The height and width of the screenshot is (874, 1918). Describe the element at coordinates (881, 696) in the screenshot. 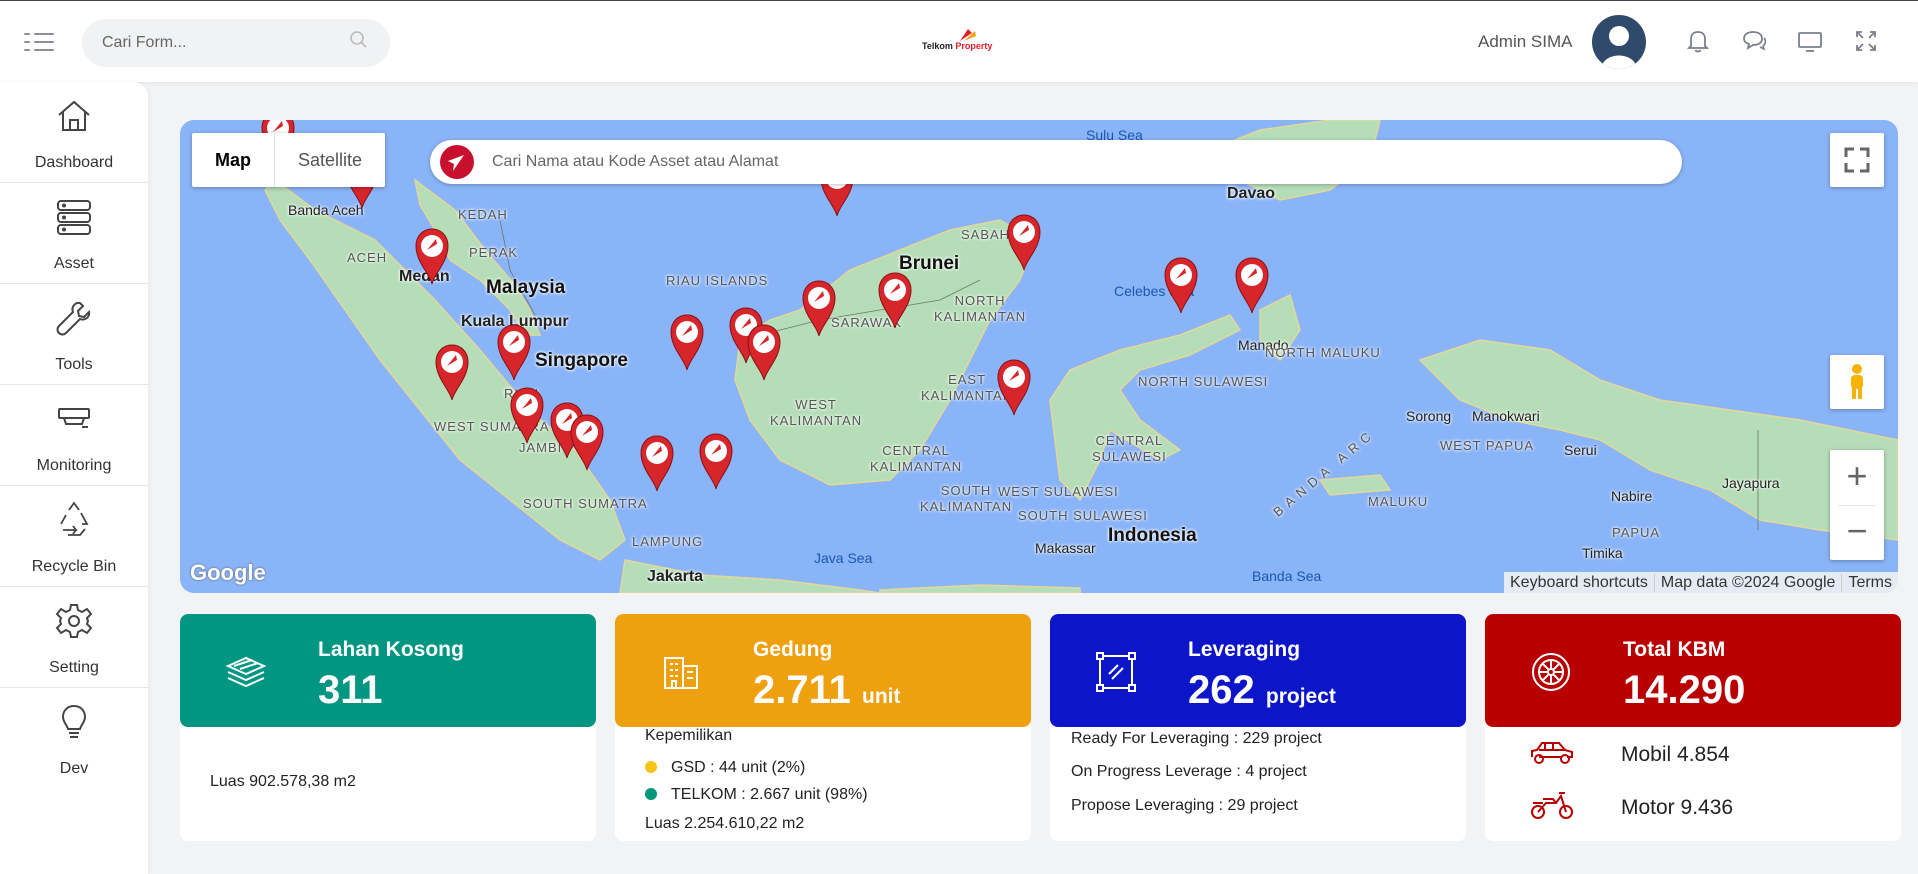

I see `gedung-unit: unit` at that location.